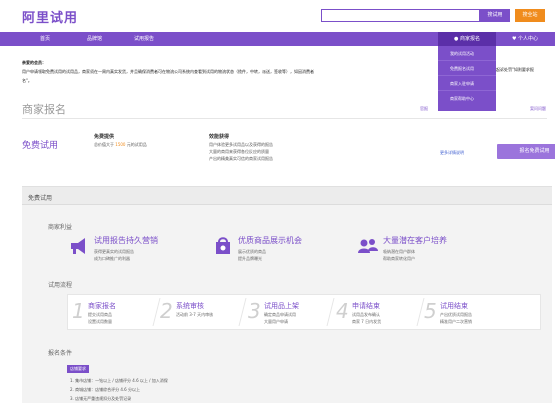  I want to click on panel-header: 免费试用, so click(287, 196).